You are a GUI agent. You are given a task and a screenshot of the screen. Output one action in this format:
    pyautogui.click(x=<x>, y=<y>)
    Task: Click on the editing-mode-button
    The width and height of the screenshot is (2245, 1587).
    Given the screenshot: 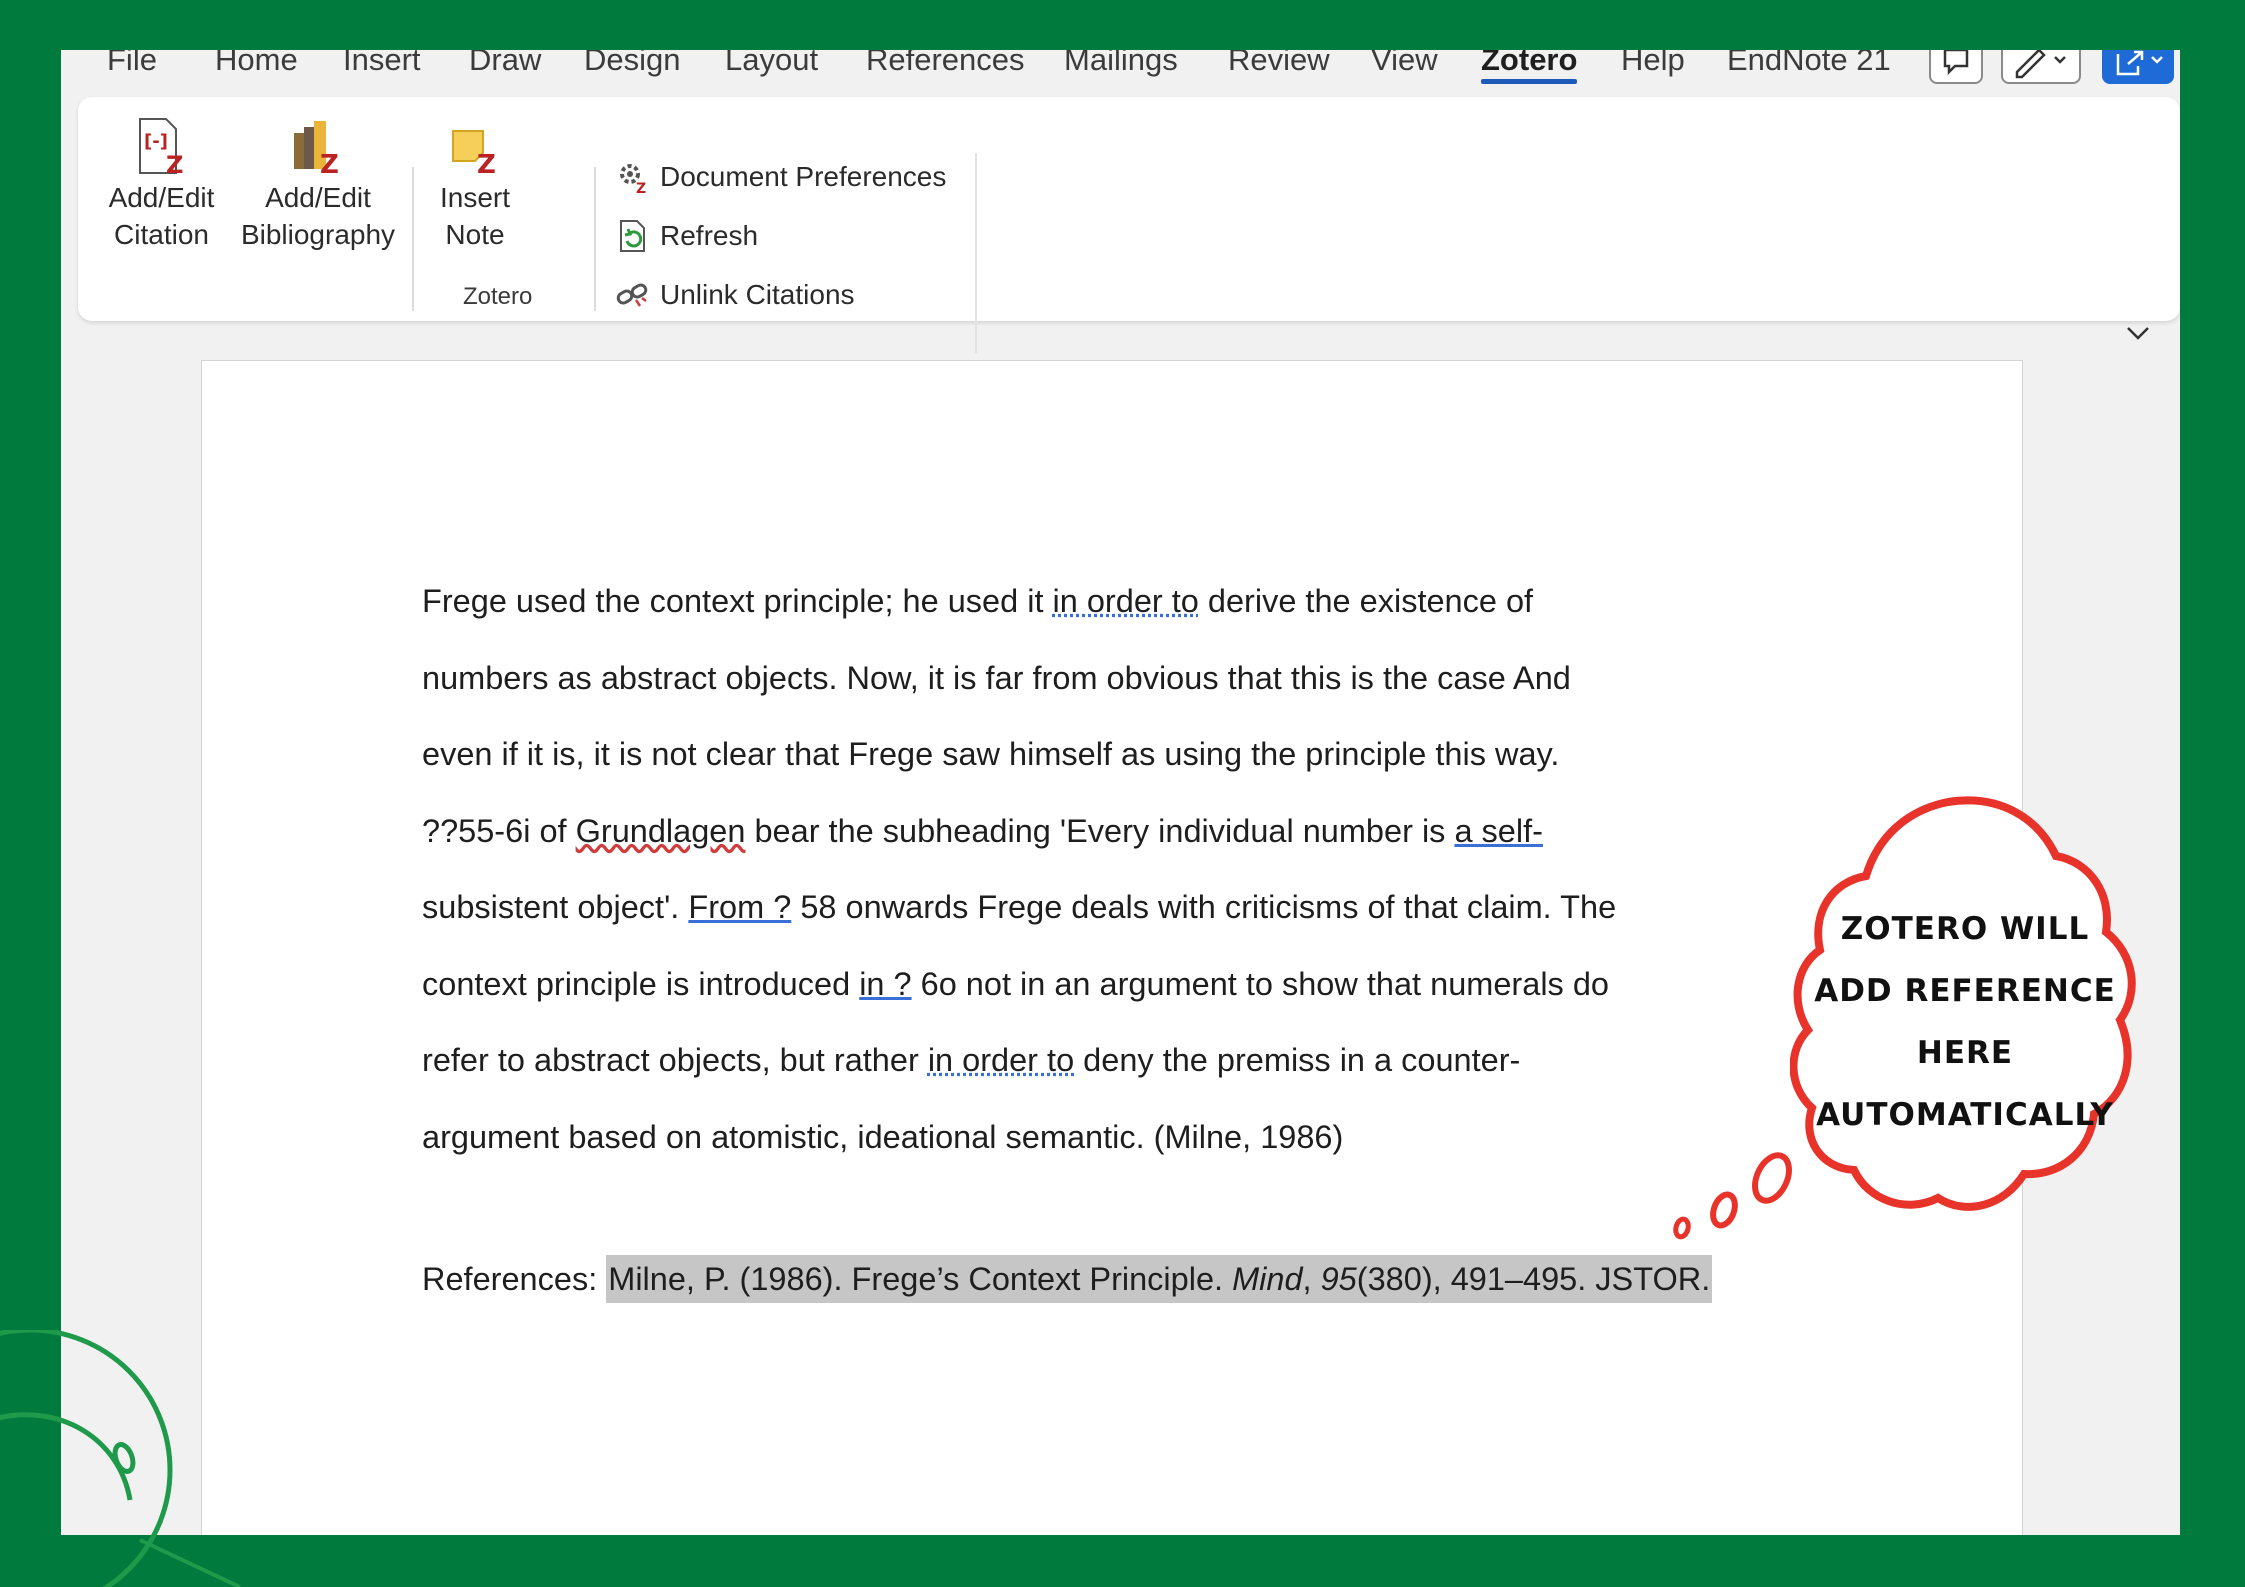 What is the action you would take?
    pyautogui.click(x=2041, y=67)
    